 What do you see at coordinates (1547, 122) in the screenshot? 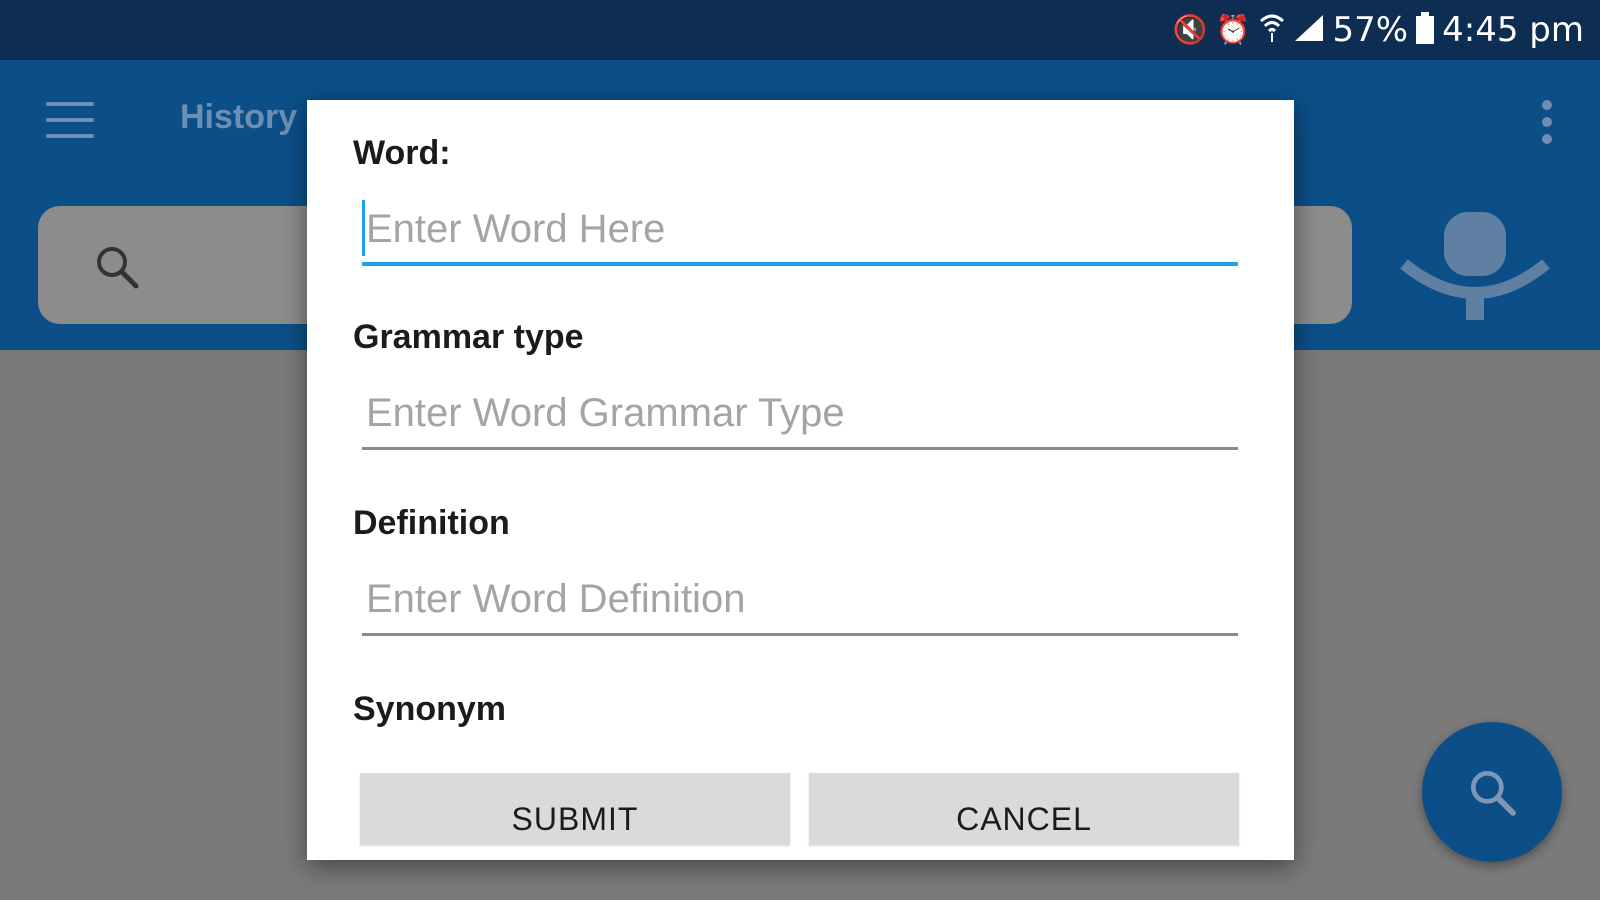
I see `more-vert-icon` at bounding box center [1547, 122].